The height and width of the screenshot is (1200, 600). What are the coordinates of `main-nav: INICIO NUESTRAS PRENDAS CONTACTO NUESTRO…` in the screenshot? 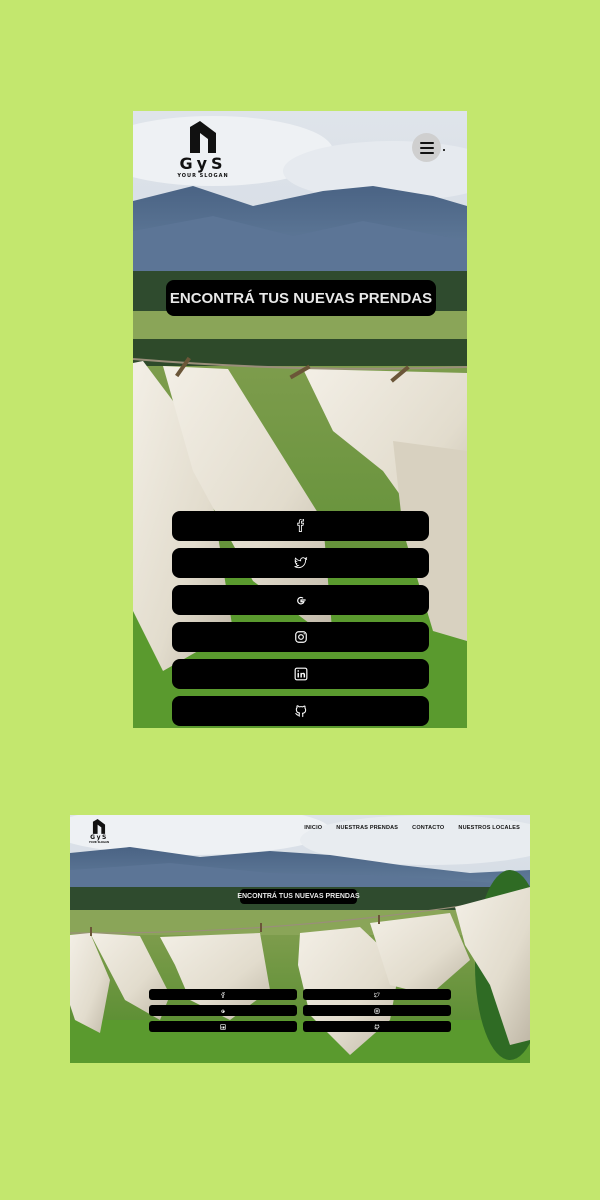 It's located at (412, 828).